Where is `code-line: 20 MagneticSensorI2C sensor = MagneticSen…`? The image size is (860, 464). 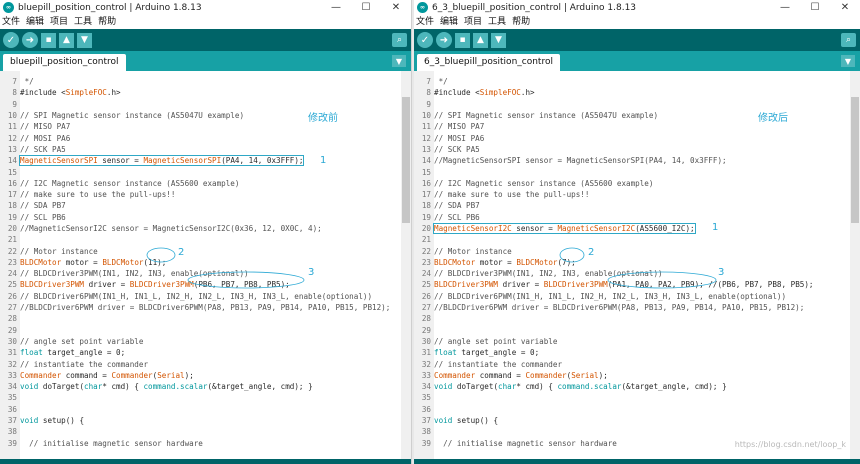
code-line: 20 MagneticSensorI2C sensor = MagneticSen… is located at coordinates (632, 228).